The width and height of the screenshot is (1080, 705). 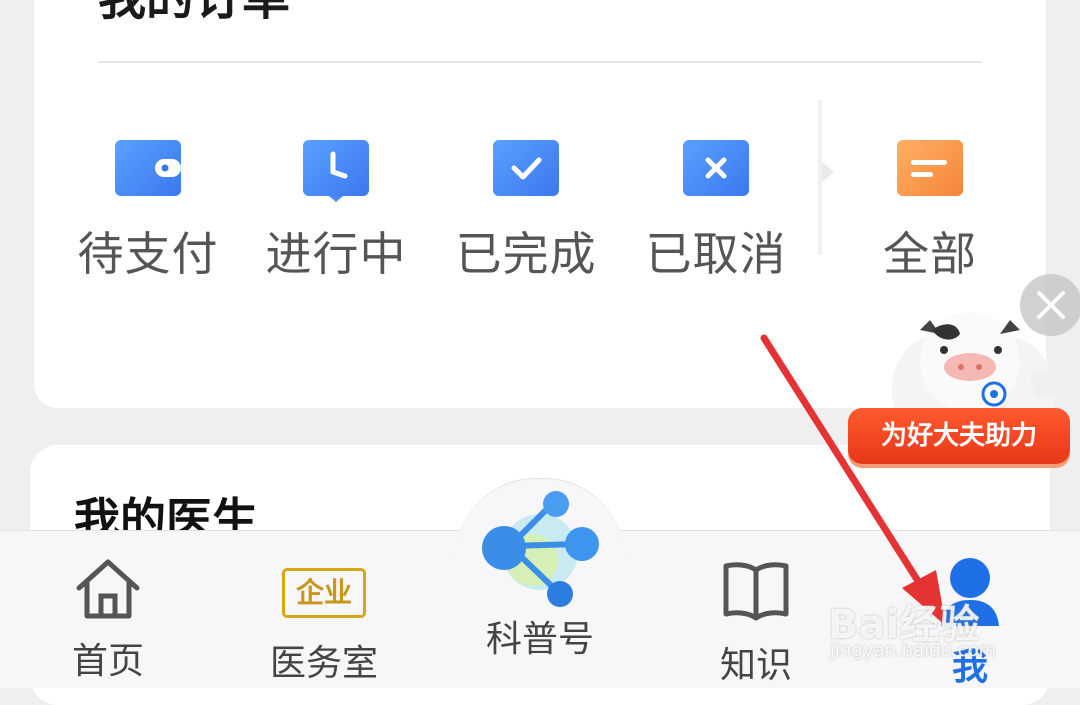 What do you see at coordinates (913, 650) in the screenshot?
I see `watermark-url: jingyan.baidu.com` at bounding box center [913, 650].